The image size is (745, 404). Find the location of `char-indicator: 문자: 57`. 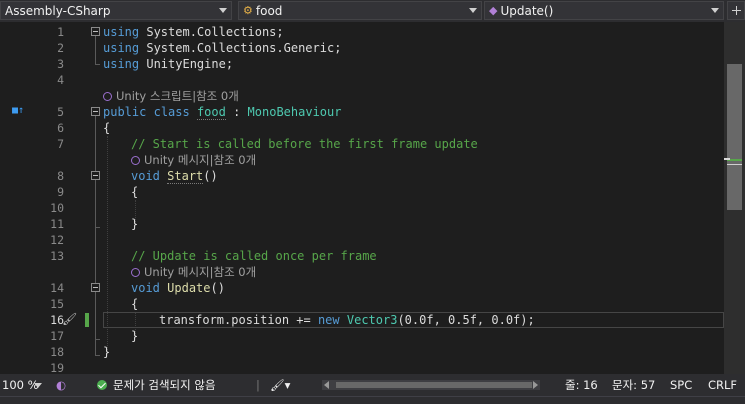

char-indicator: 문자: 57 is located at coordinates (633, 385).